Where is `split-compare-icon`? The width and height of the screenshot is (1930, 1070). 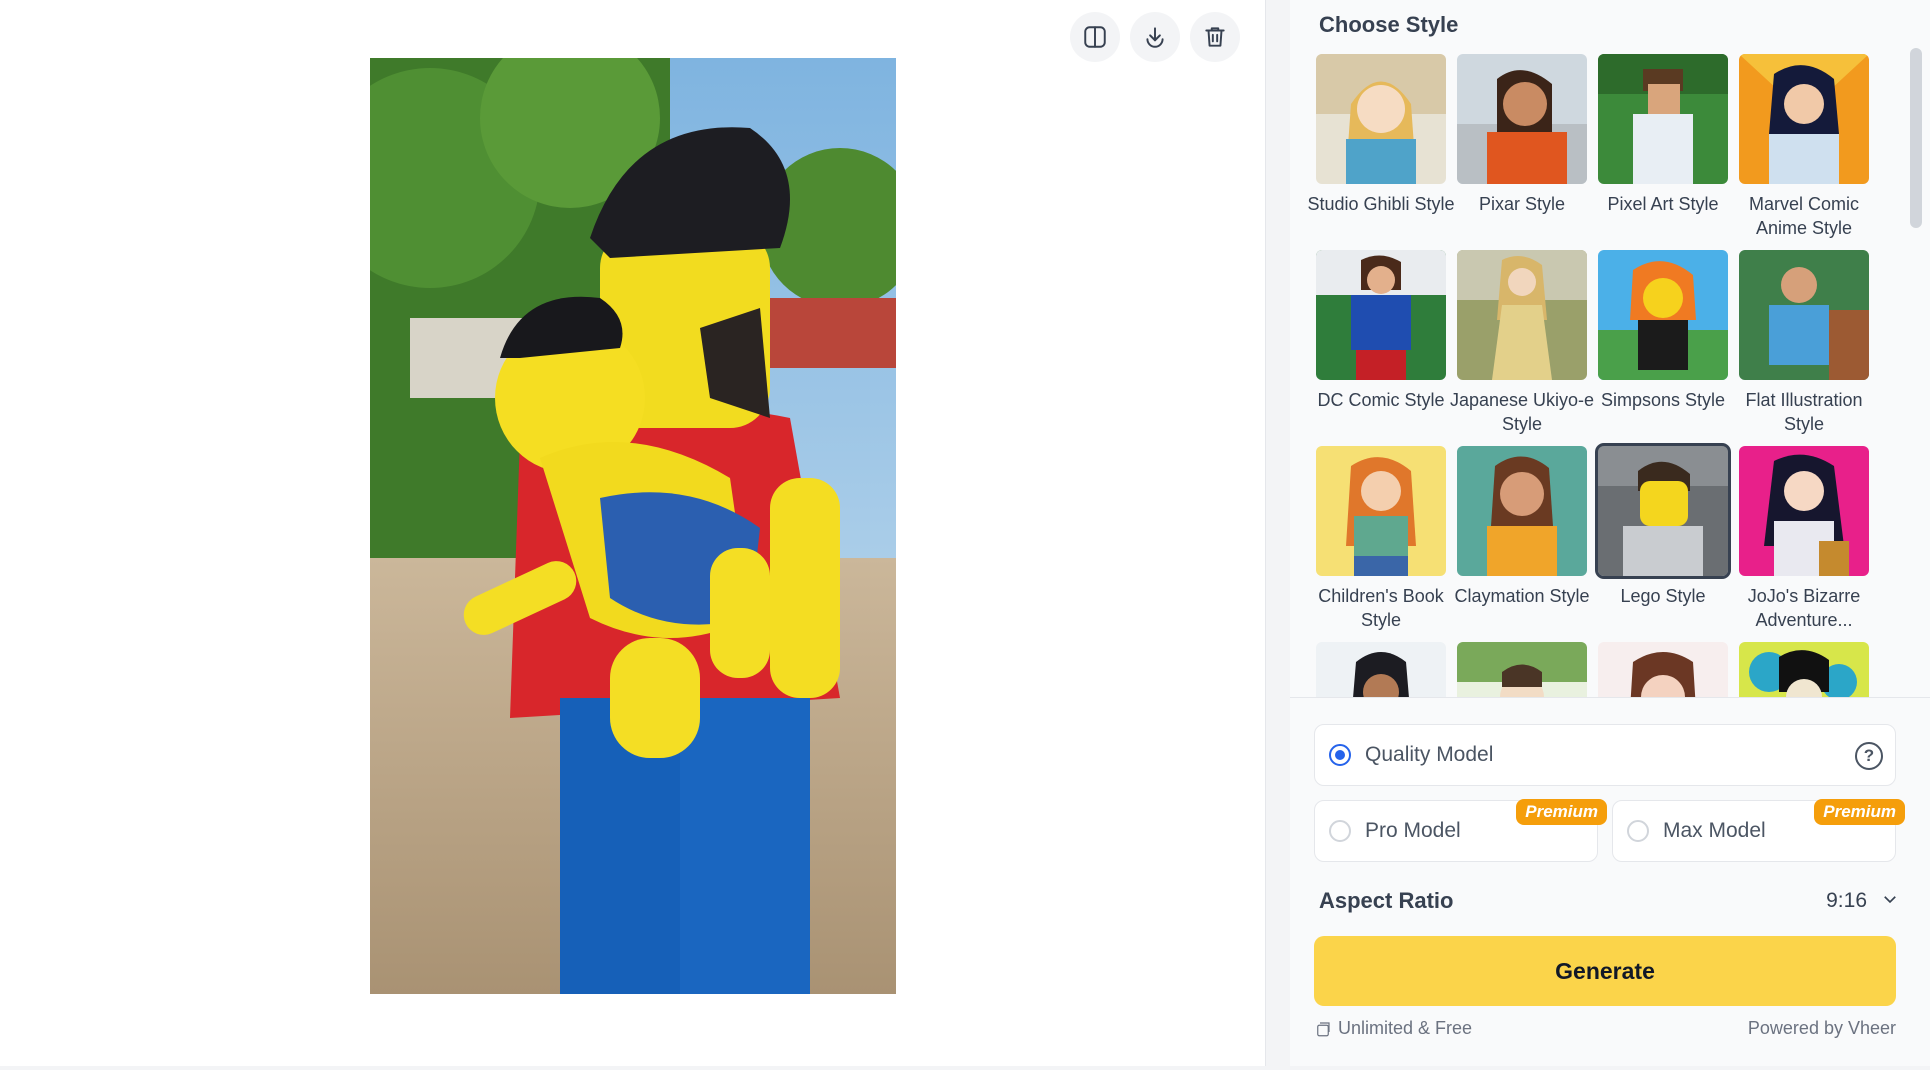
split-compare-icon is located at coordinates (1095, 37).